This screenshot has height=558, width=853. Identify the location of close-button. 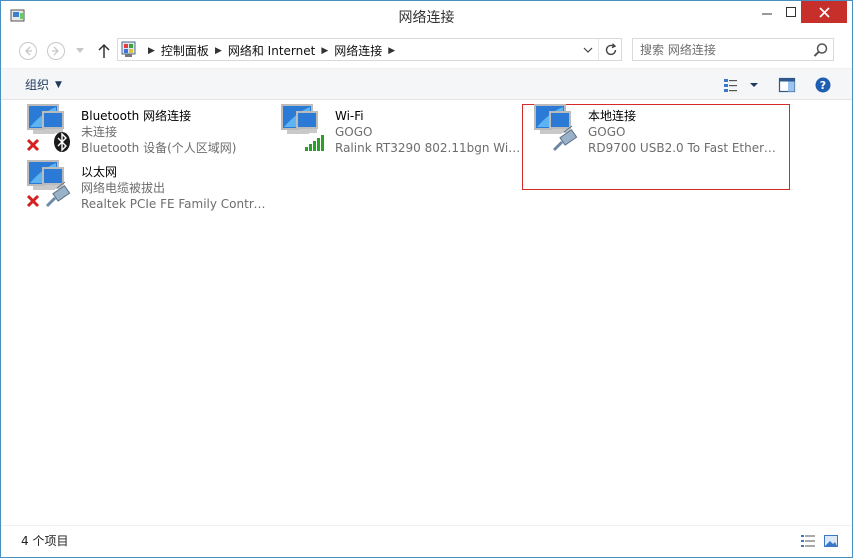
(824, 12).